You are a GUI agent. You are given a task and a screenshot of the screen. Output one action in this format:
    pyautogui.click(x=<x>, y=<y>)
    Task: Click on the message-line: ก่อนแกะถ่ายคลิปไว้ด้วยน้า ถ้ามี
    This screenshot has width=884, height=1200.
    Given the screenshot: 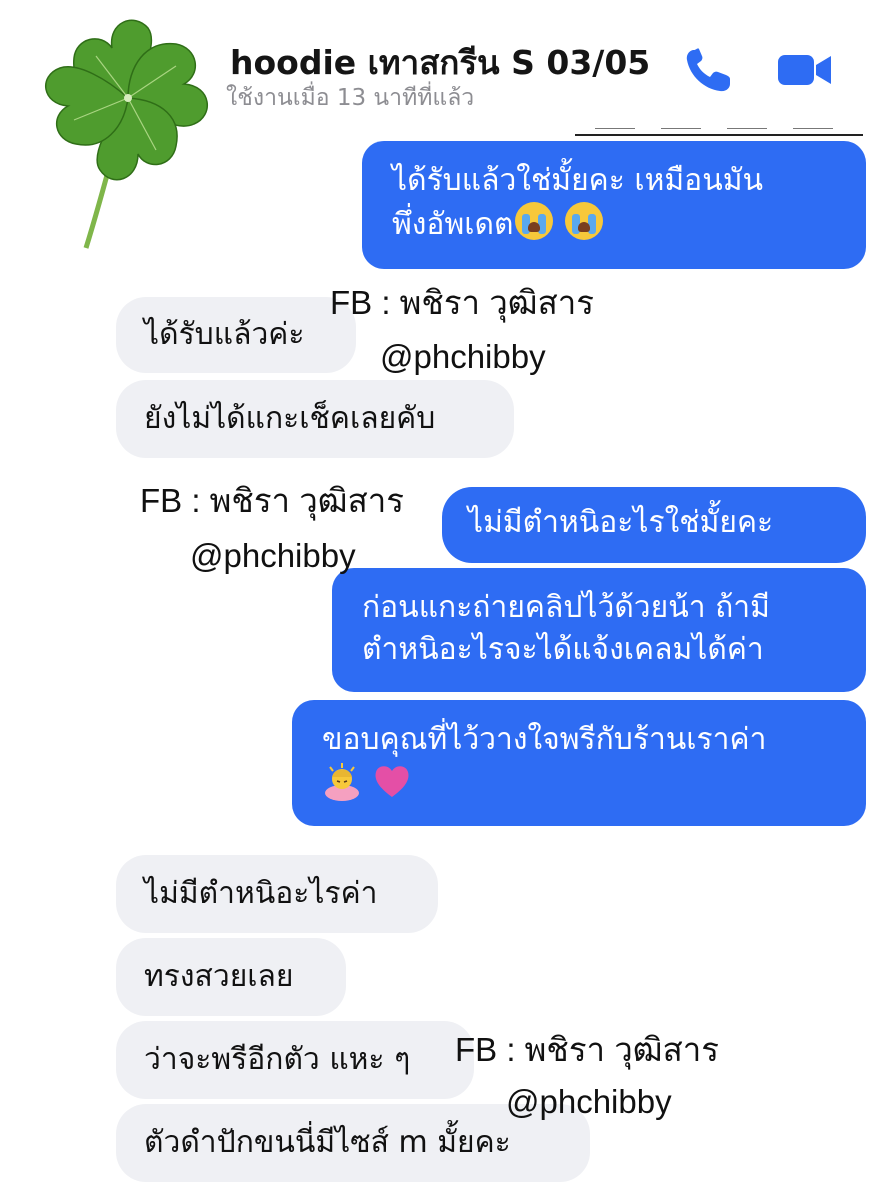 What is the action you would take?
    pyautogui.click(x=566, y=607)
    